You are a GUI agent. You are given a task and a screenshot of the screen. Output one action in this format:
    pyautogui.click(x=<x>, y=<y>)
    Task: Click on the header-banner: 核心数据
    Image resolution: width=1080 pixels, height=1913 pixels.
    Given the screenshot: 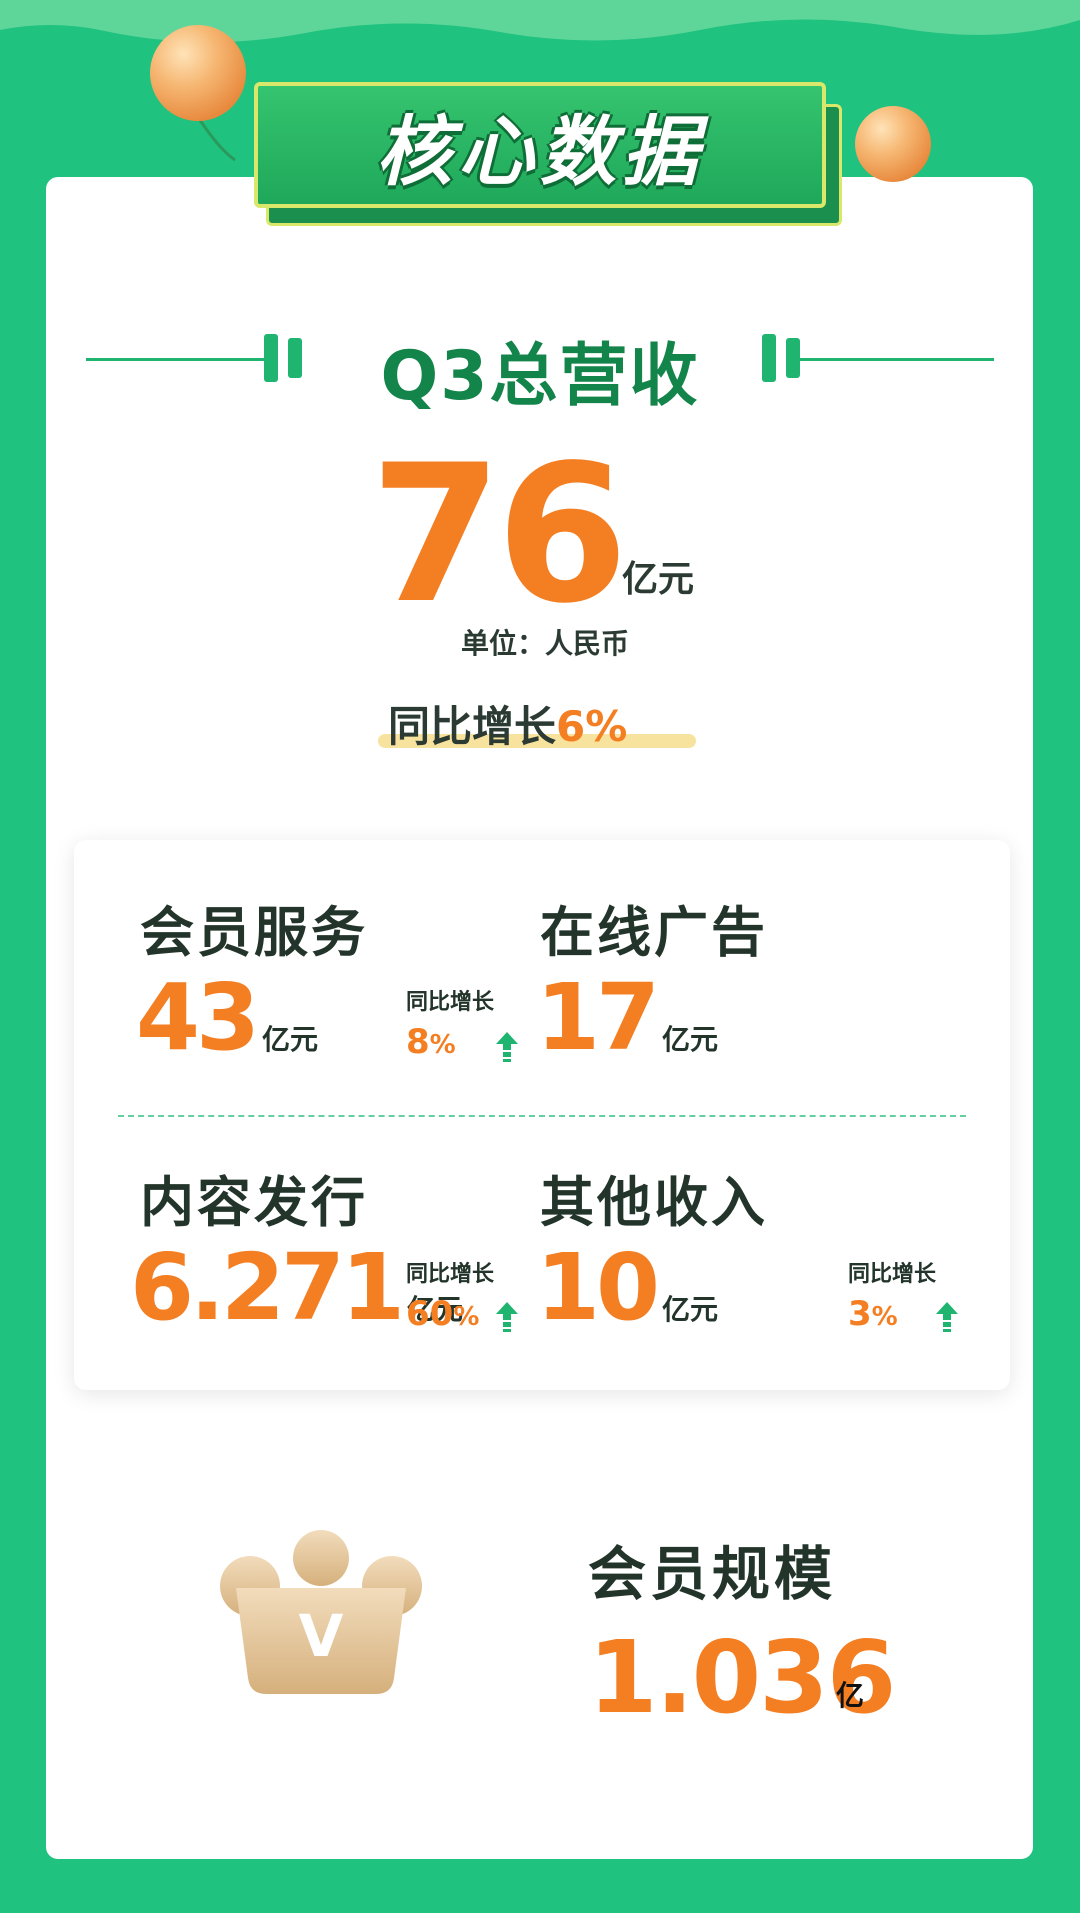 What is the action you would take?
    pyautogui.click(x=549, y=155)
    